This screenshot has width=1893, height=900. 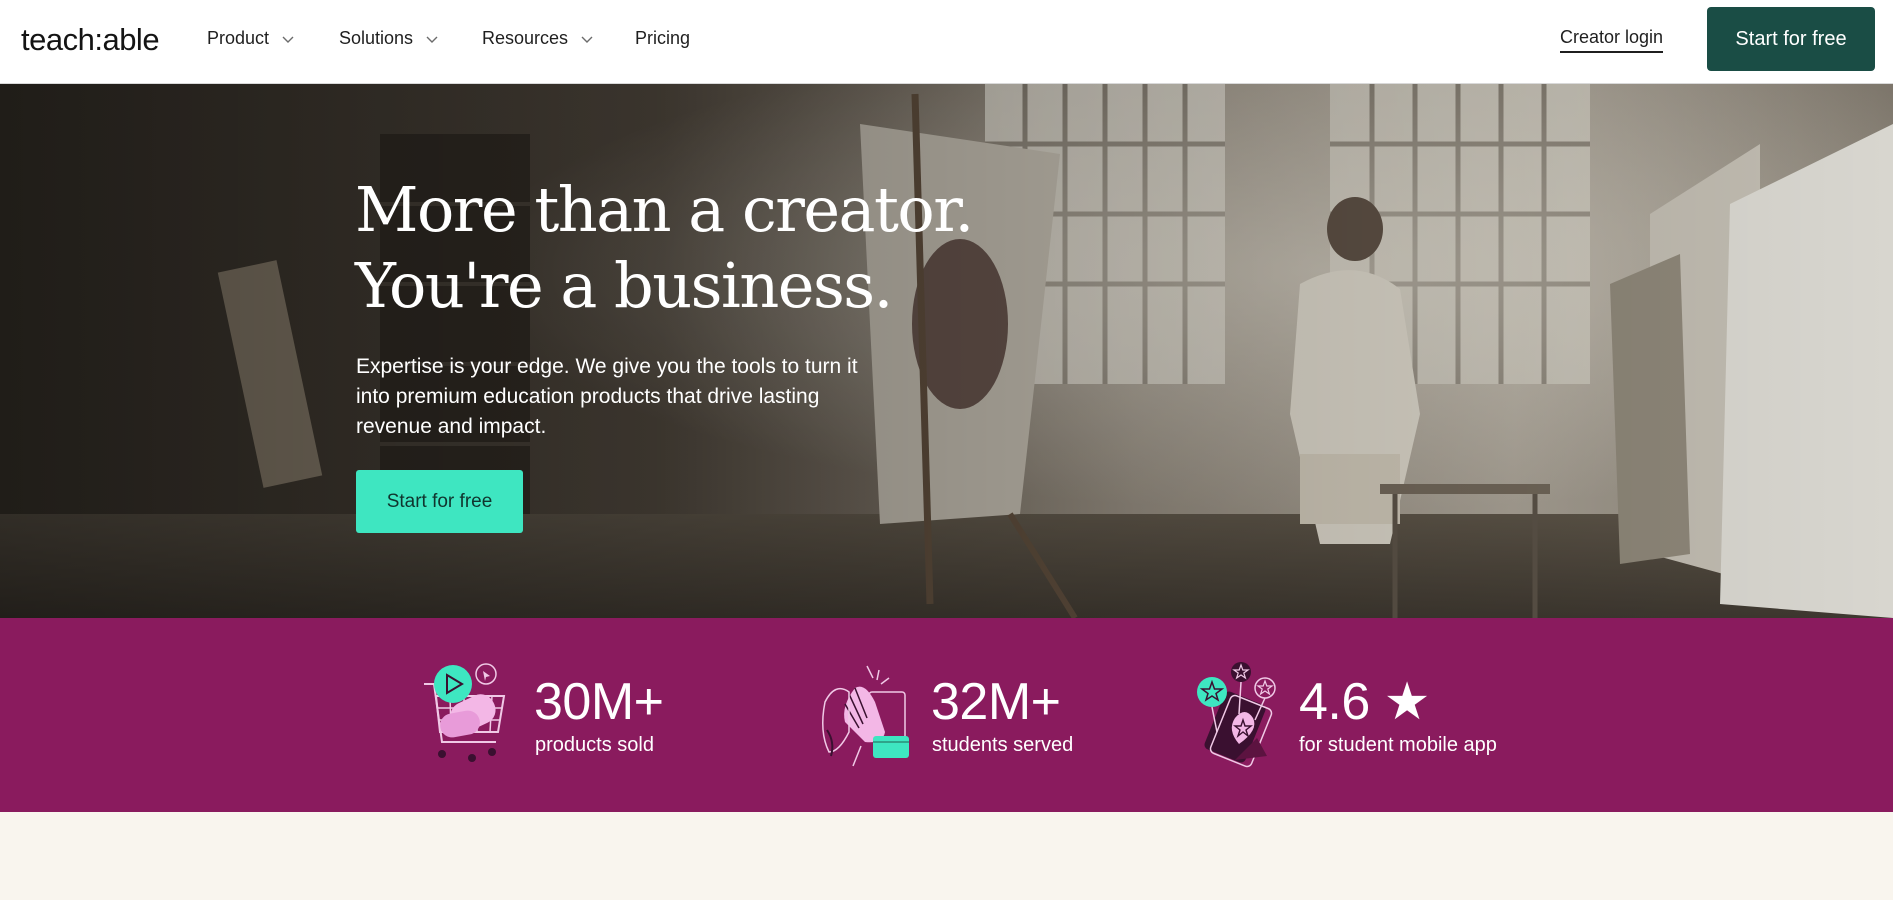 I want to click on phone-stars-icon, so click(x=1236, y=715).